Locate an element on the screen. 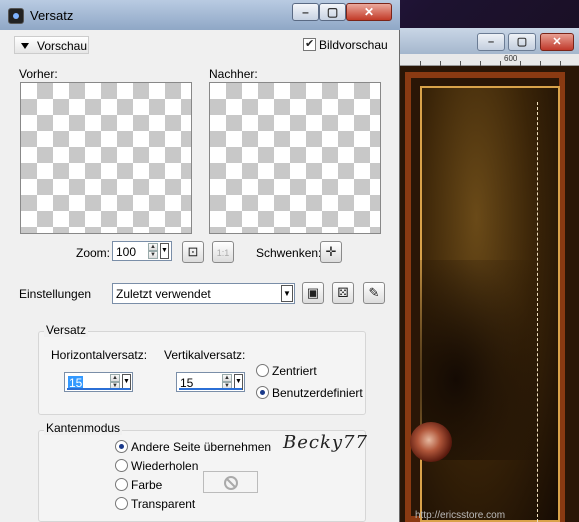 Image resolution: width=579 pixels, height=522 pixels. vertical-slider-bar is located at coordinates (210, 389).